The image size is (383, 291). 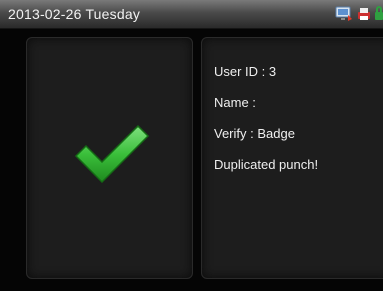 I want to click on title-bar: 2013-02-26 Tuesday, so click(x=191, y=14).